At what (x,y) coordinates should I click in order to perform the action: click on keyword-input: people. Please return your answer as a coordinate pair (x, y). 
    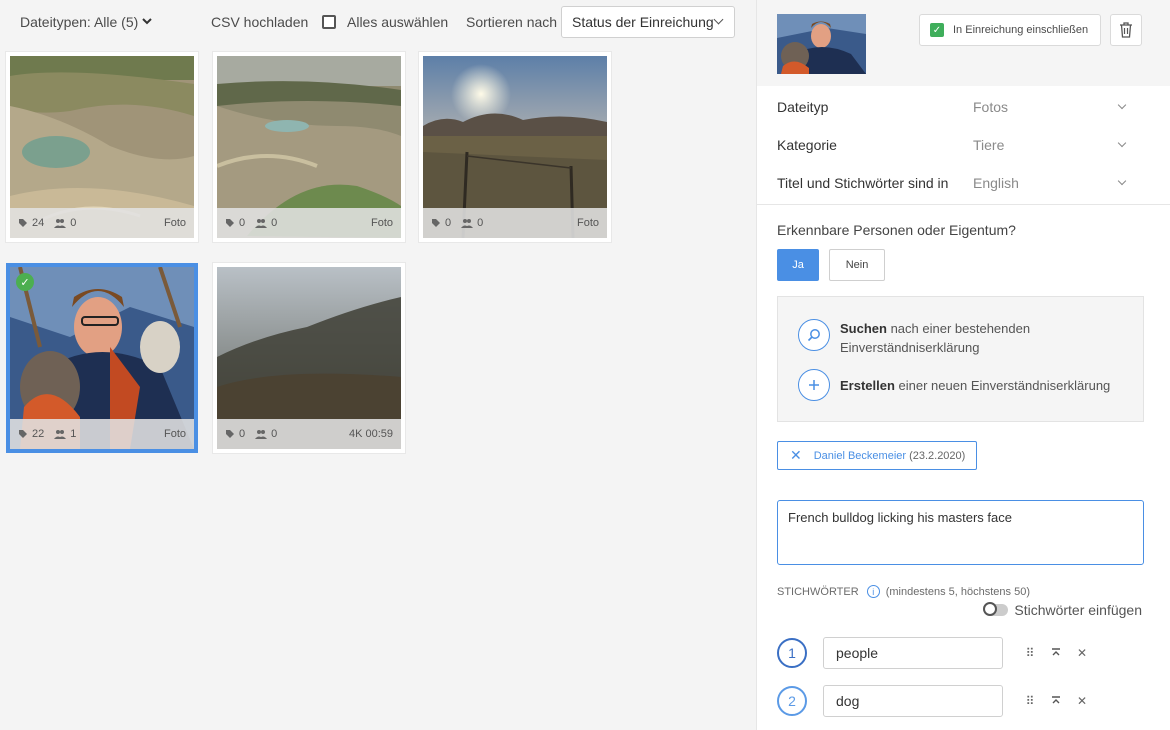
    Looking at the image, I should click on (913, 653).